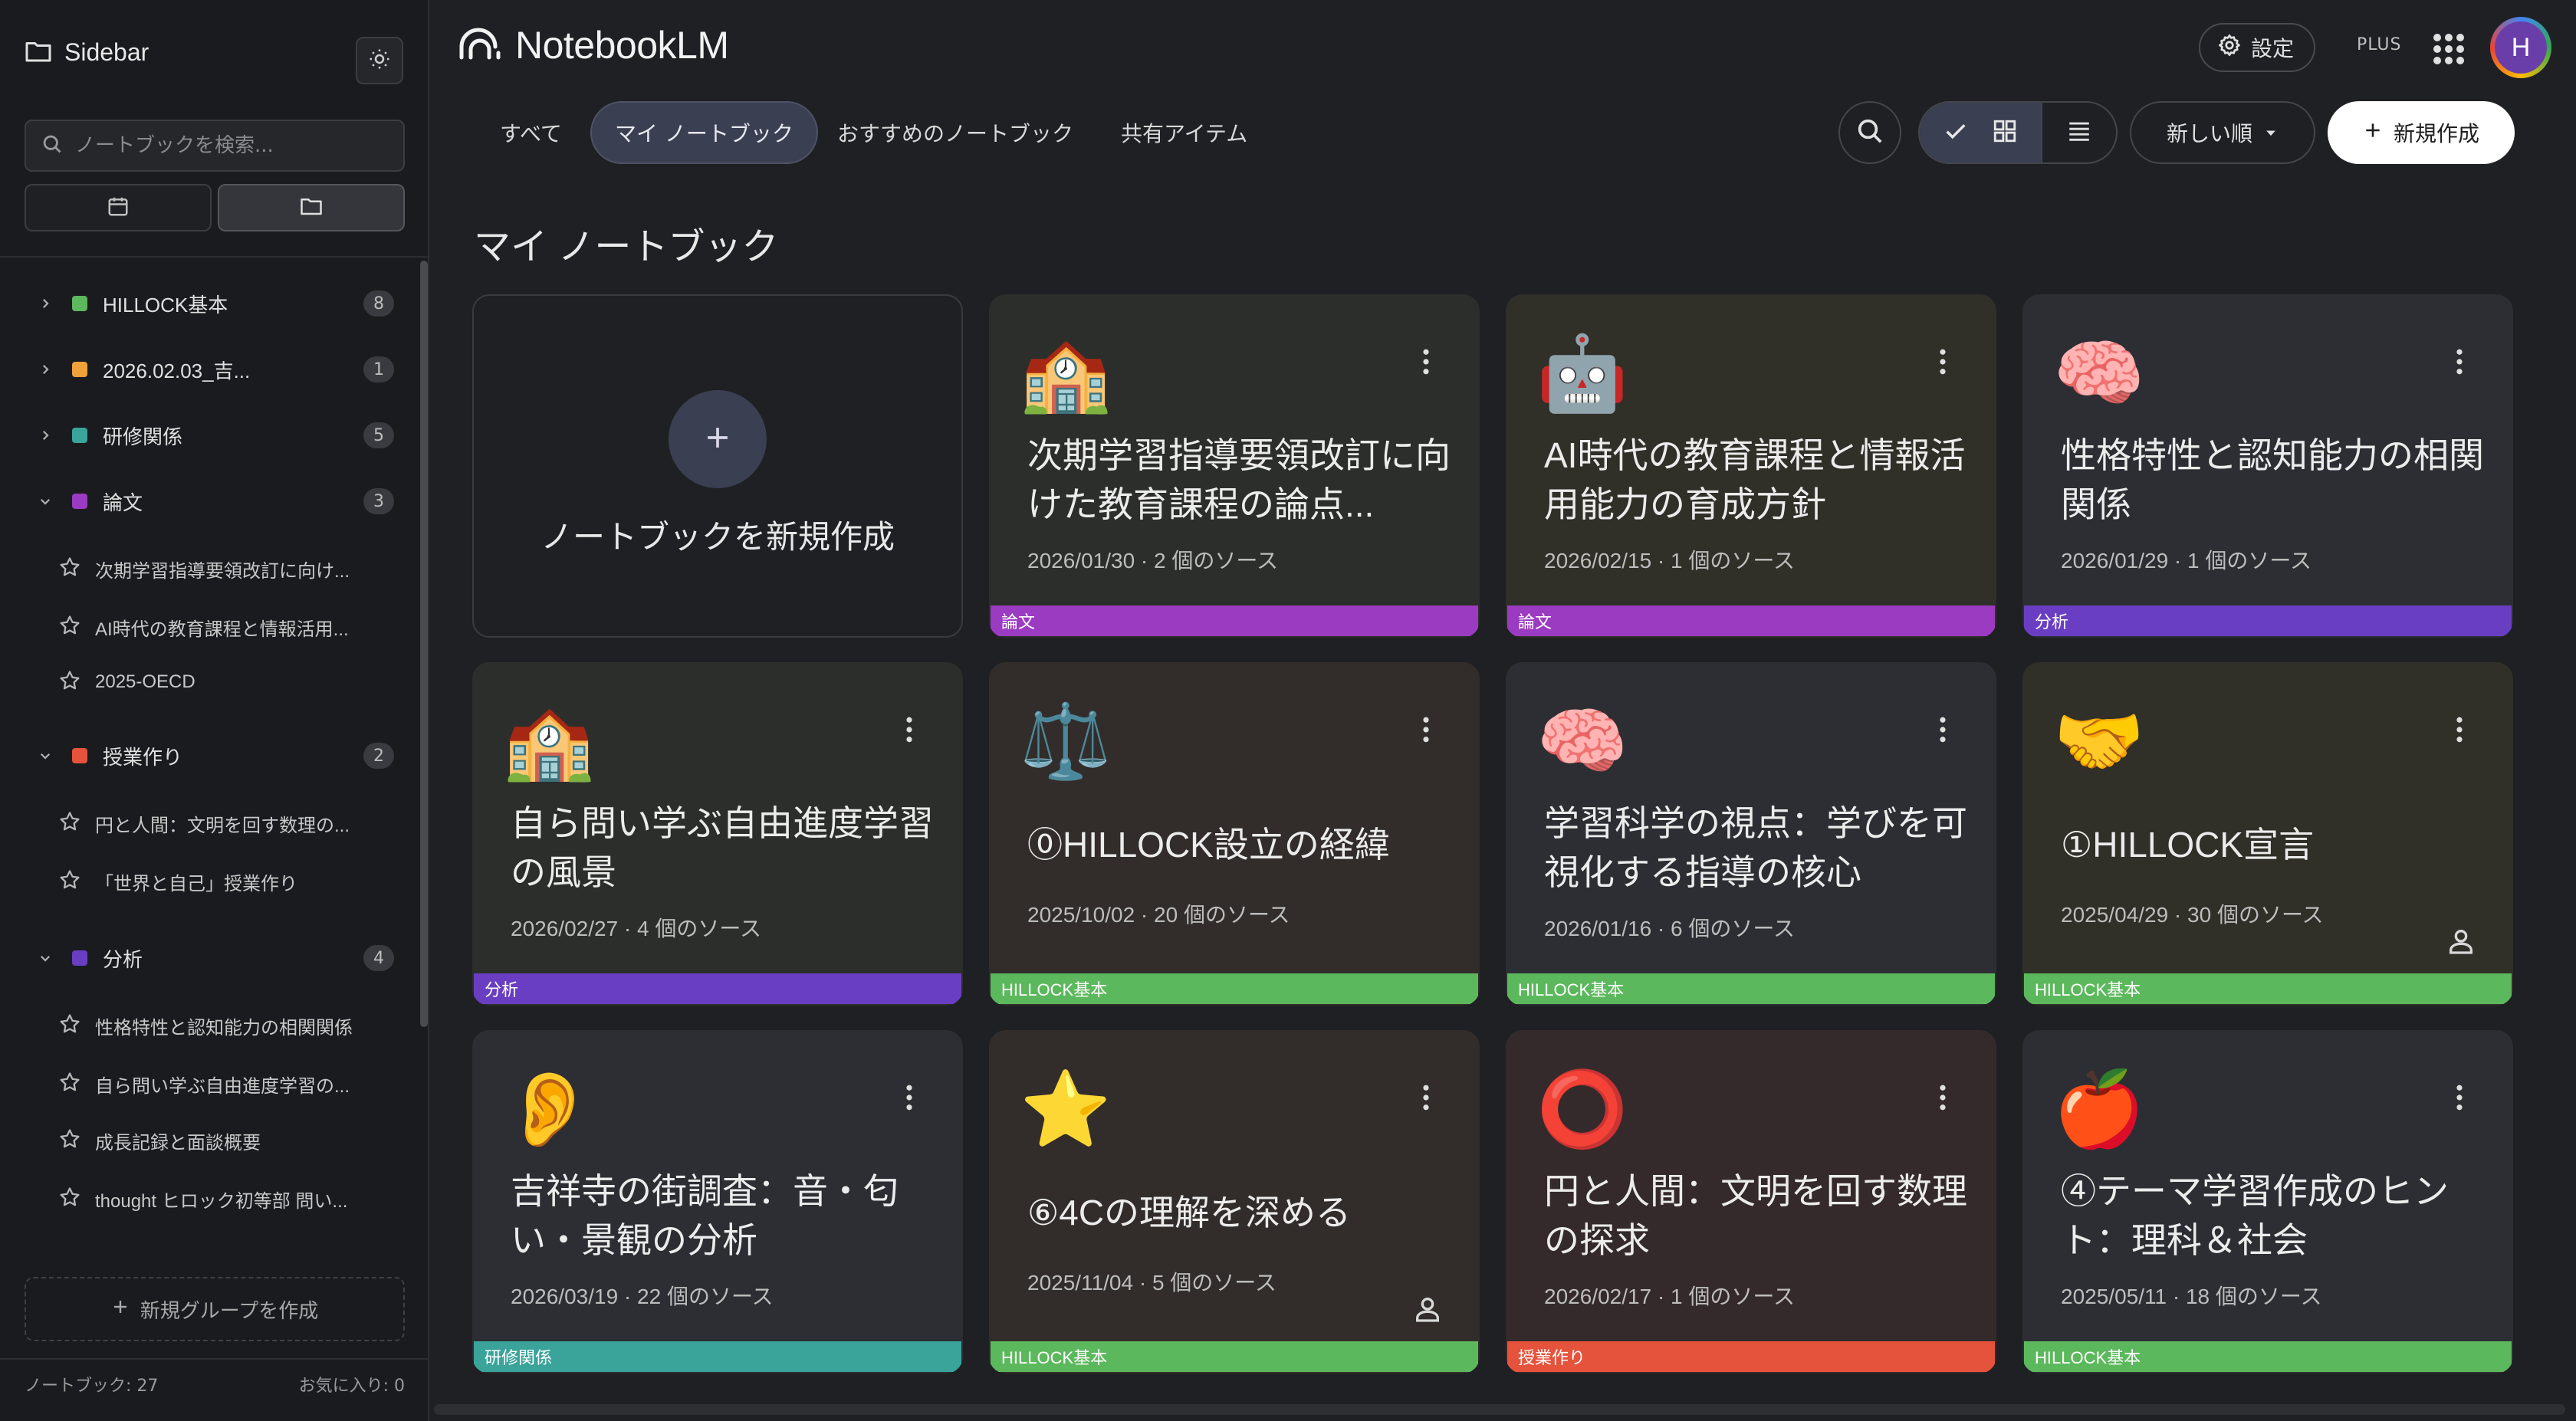 Image resolution: width=2576 pixels, height=1421 pixels. What do you see at coordinates (704, 132) in the screenshot?
I see `tab-my-notebooks: マイ ノートブック` at bounding box center [704, 132].